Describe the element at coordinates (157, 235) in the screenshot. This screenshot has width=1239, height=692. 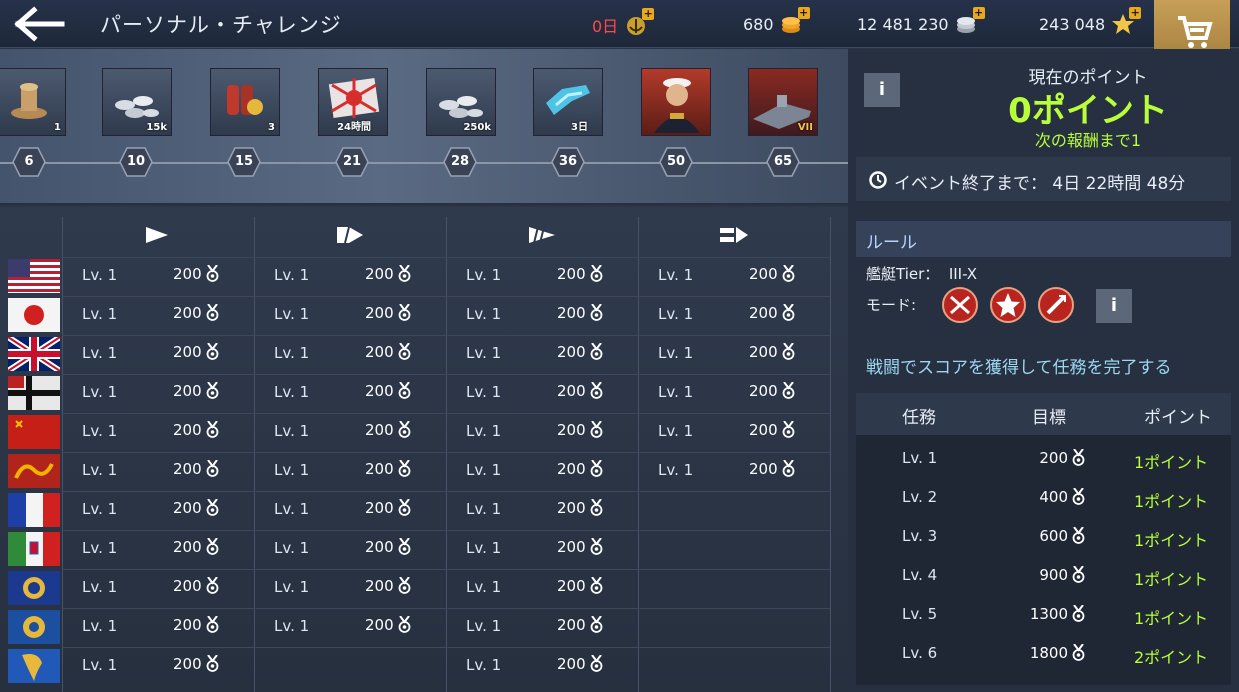
I see `destroyer-class-icon` at that location.